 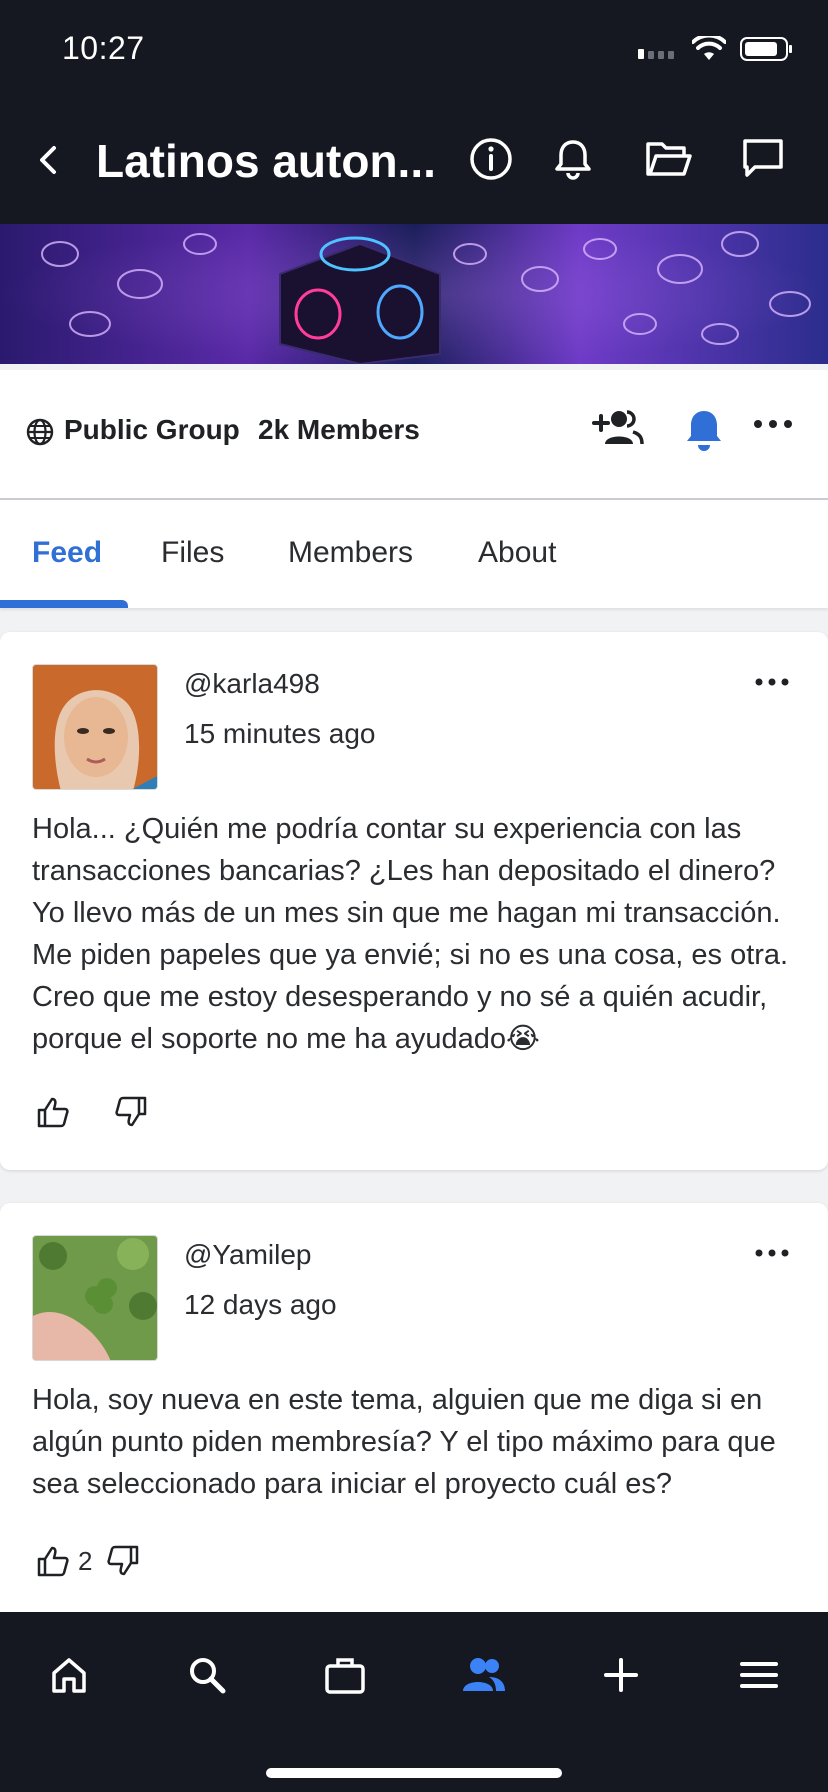 I want to click on post-timestamp: 12 days ago, so click(x=260, y=1304).